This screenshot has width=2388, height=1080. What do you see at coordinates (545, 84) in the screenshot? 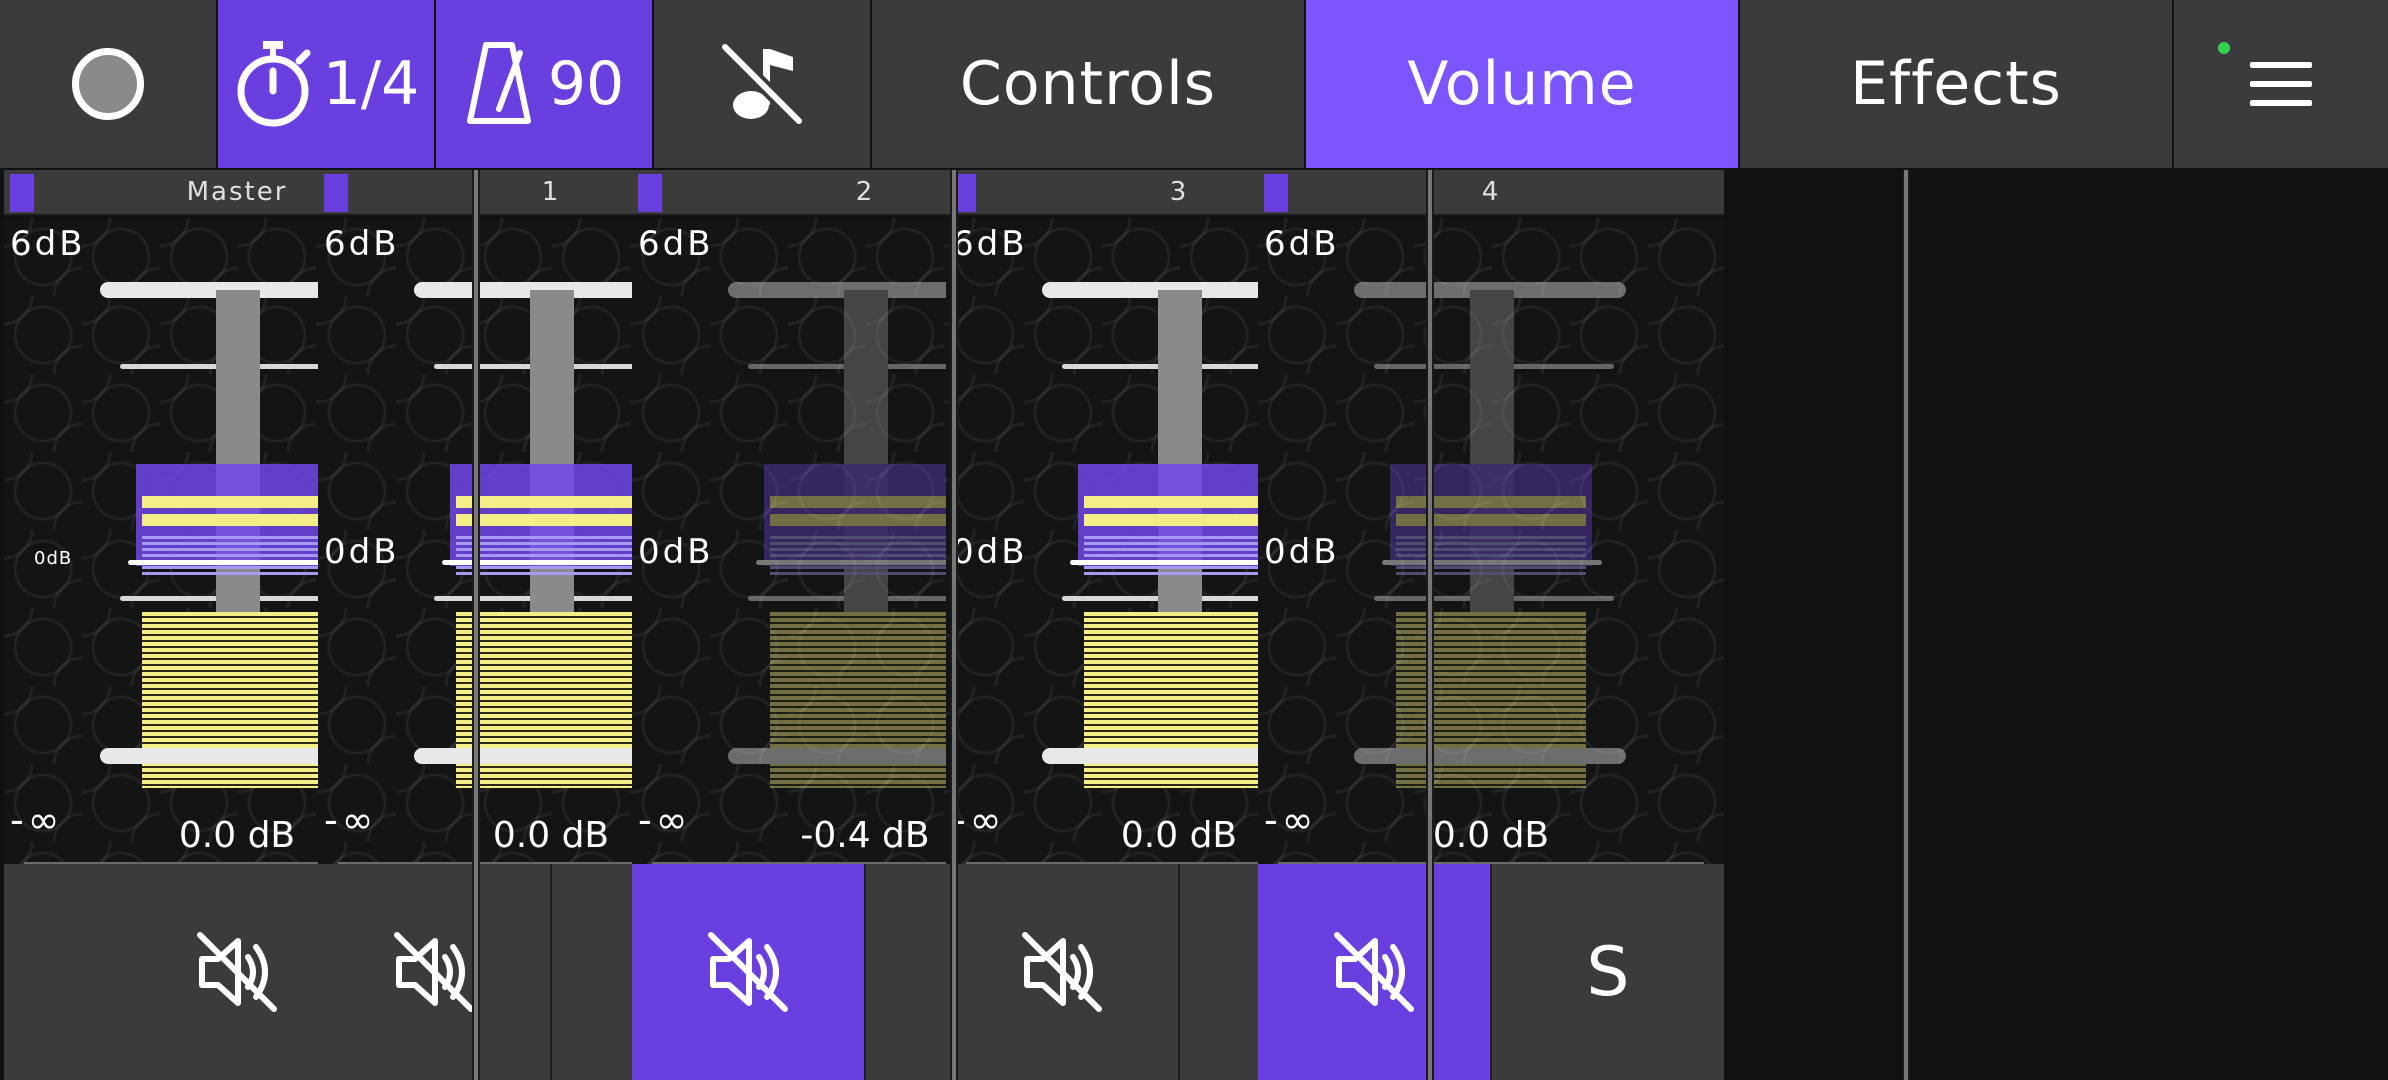
I see `metronome-button: 90` at bounding box center [545, 84].